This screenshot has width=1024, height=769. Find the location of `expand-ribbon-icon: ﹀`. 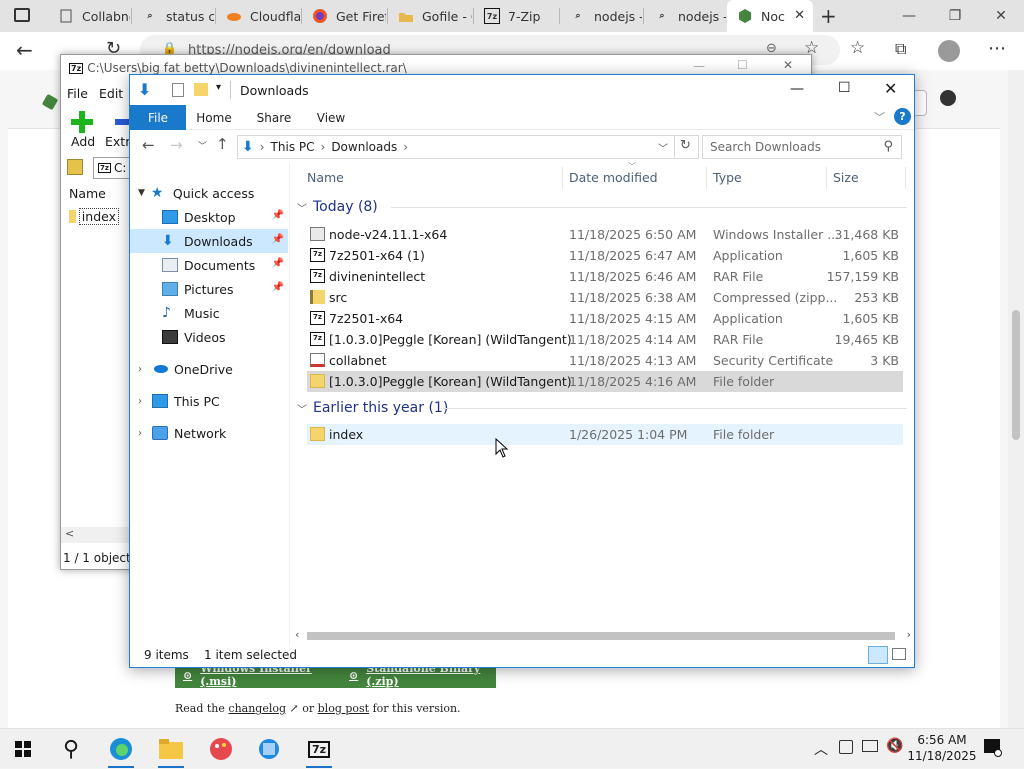

expand-ribbon-icon: ﹀ is located at coordinates (879, 117).